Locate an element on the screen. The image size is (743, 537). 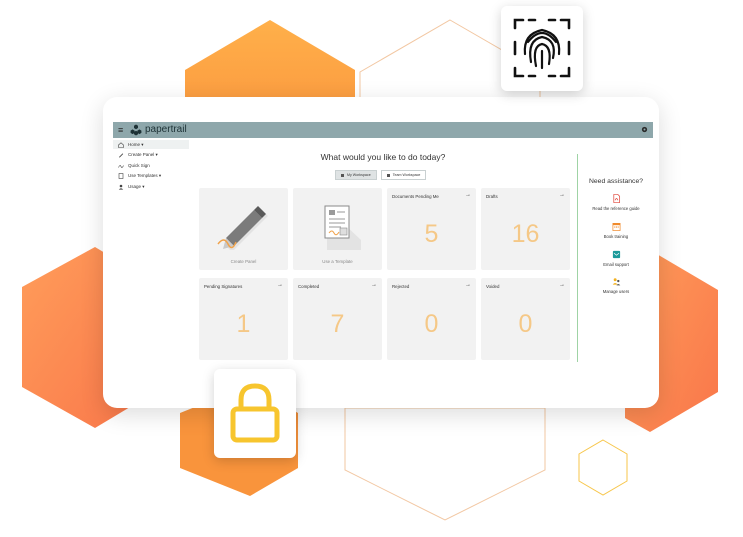
sign-icon is located at coordinates (121, 166).